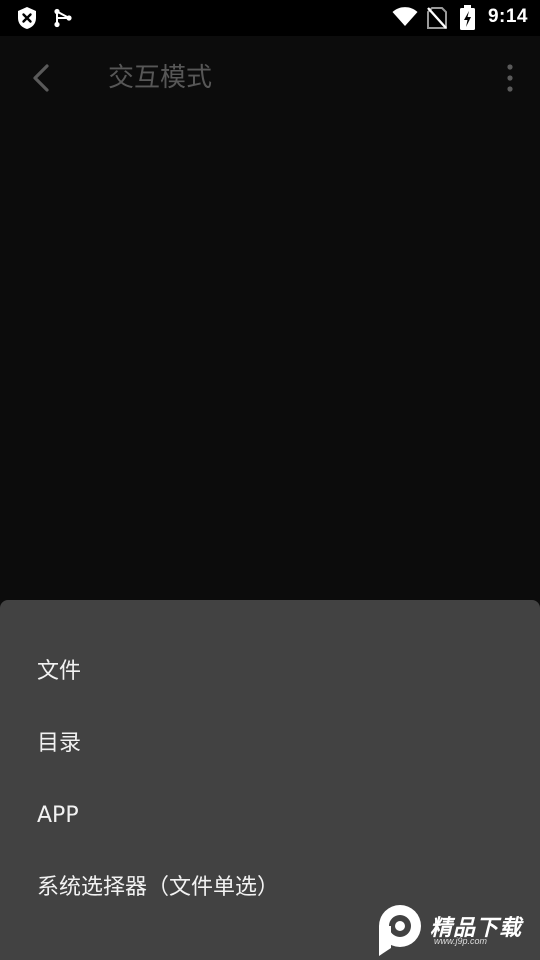 This screenshot has width=540, height=960. Describe the element at coordinates (270, 672) in the screenshot. I see `sheet-item-file: 文件` at that location.